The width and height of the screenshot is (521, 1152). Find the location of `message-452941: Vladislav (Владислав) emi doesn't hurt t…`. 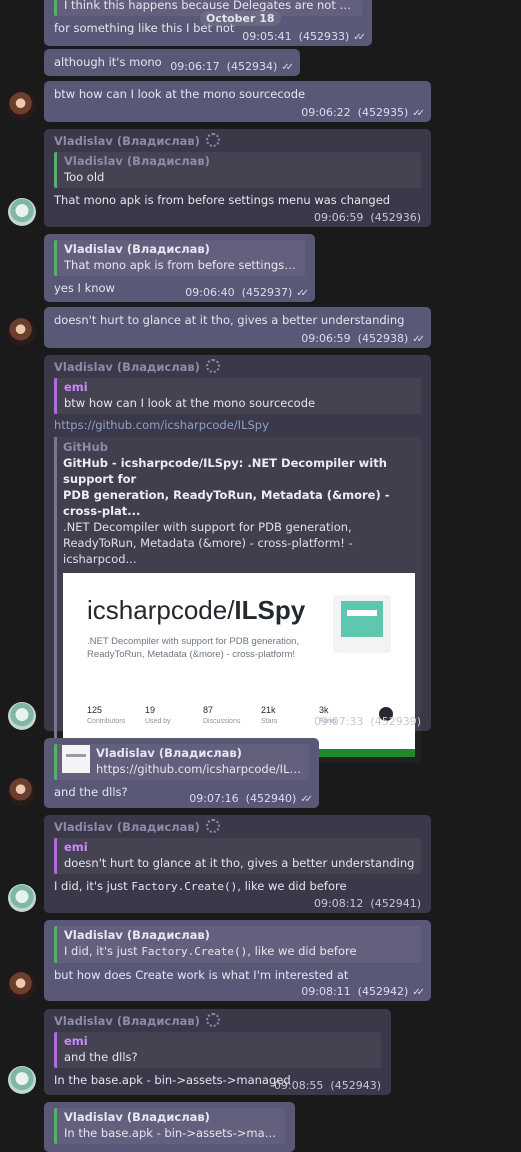

message-452941: Vladislav (Владислав) emi doesn't hurt t… is located at coordinates (237, 864).